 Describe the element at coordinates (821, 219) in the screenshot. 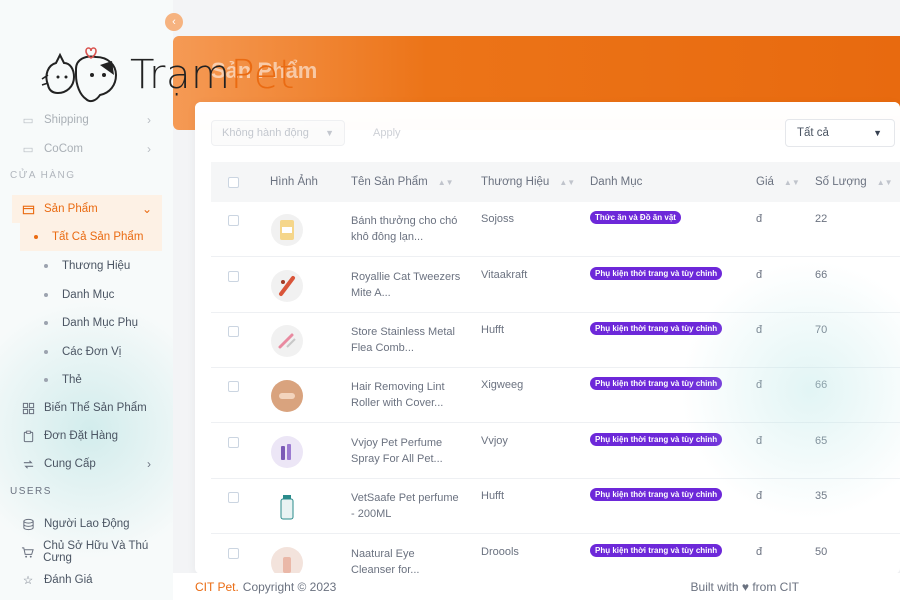

I see `product-quantity: 22` at that location.